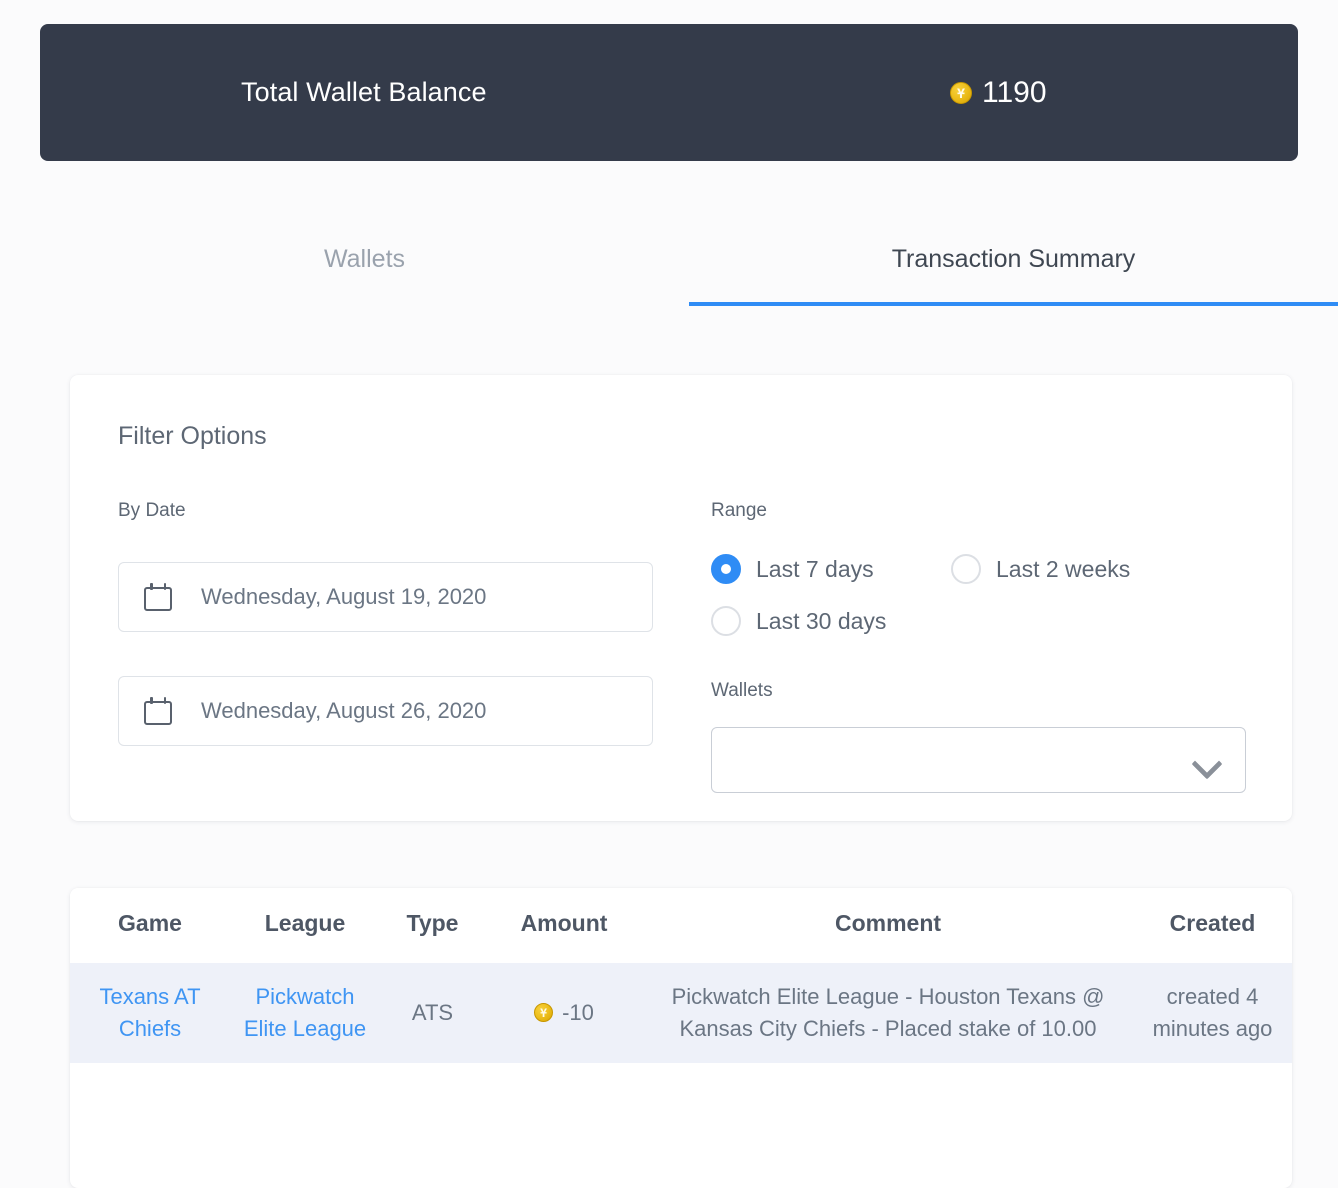 Image resolution: width=1338 pixels, height=1188 pixels. I want to click on date-from-value: Wednesday, August 19, 2020, so click(344, 596).